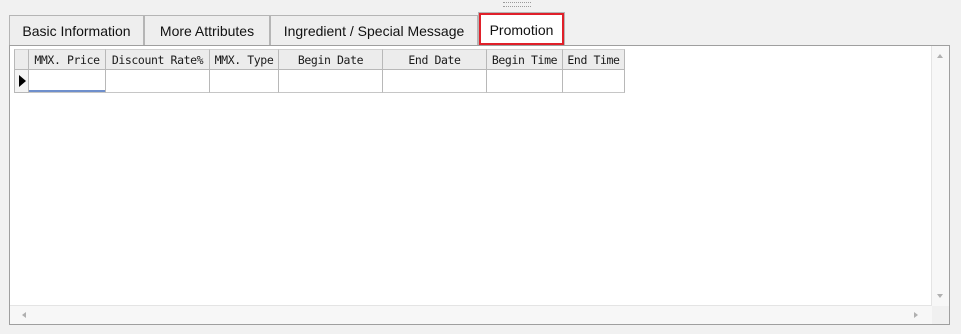 The width and height of the screenshot is (961, 334). Describe the element at coordinates (374, 30) in the screenshot. I see `tab-ingredient-special-message: Ingredient / Special Message` at that location.